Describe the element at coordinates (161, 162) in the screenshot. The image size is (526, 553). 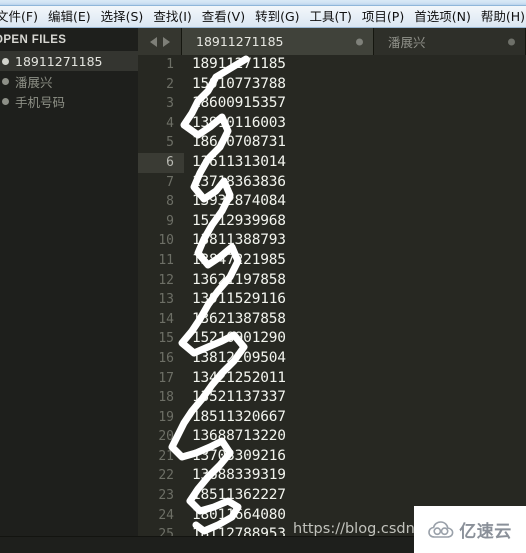
I see `line-number: 6` at that location.